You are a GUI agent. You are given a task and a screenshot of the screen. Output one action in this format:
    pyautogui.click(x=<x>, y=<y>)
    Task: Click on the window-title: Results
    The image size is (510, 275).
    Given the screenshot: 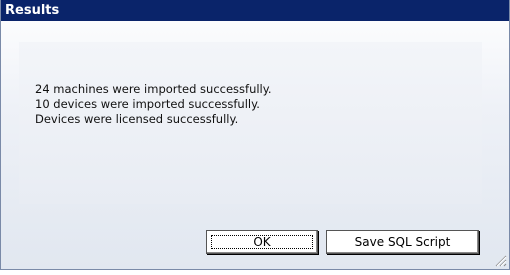 What is the action you would take?
    pyautogui.click(x=32, y=10)
    